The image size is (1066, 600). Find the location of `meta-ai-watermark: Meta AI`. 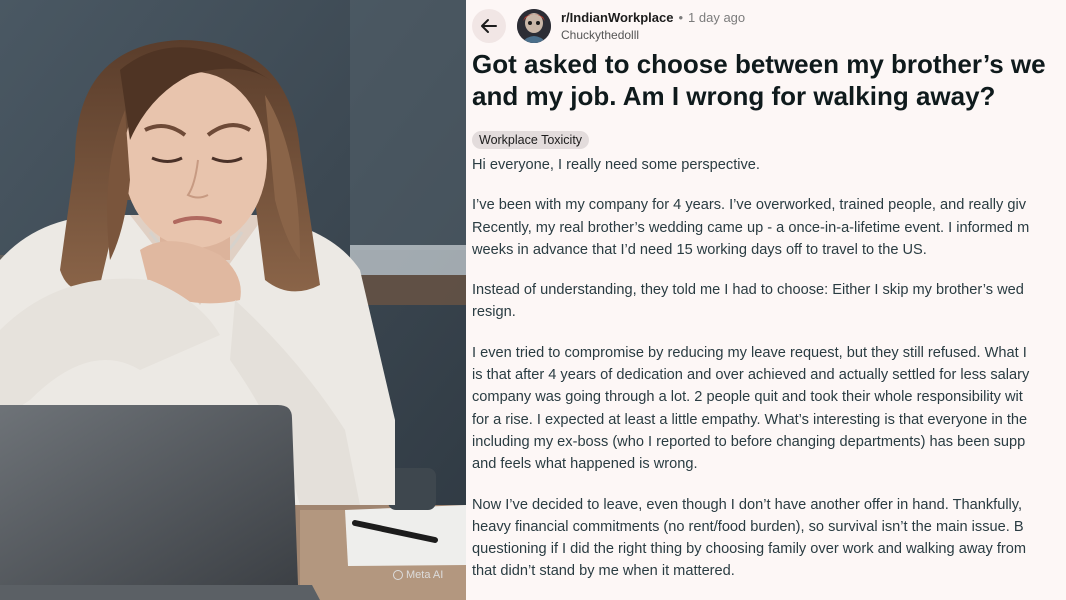

meta-ai-watermark: Meta AI is located at coordinates (418, 575).